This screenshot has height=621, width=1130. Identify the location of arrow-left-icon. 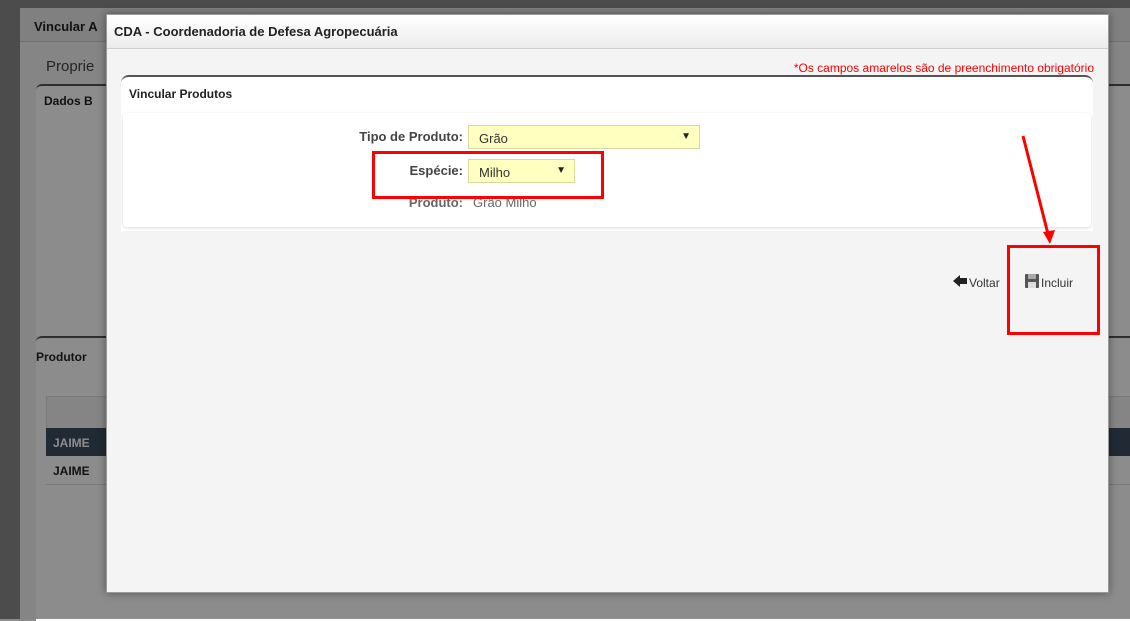
(960, 282).